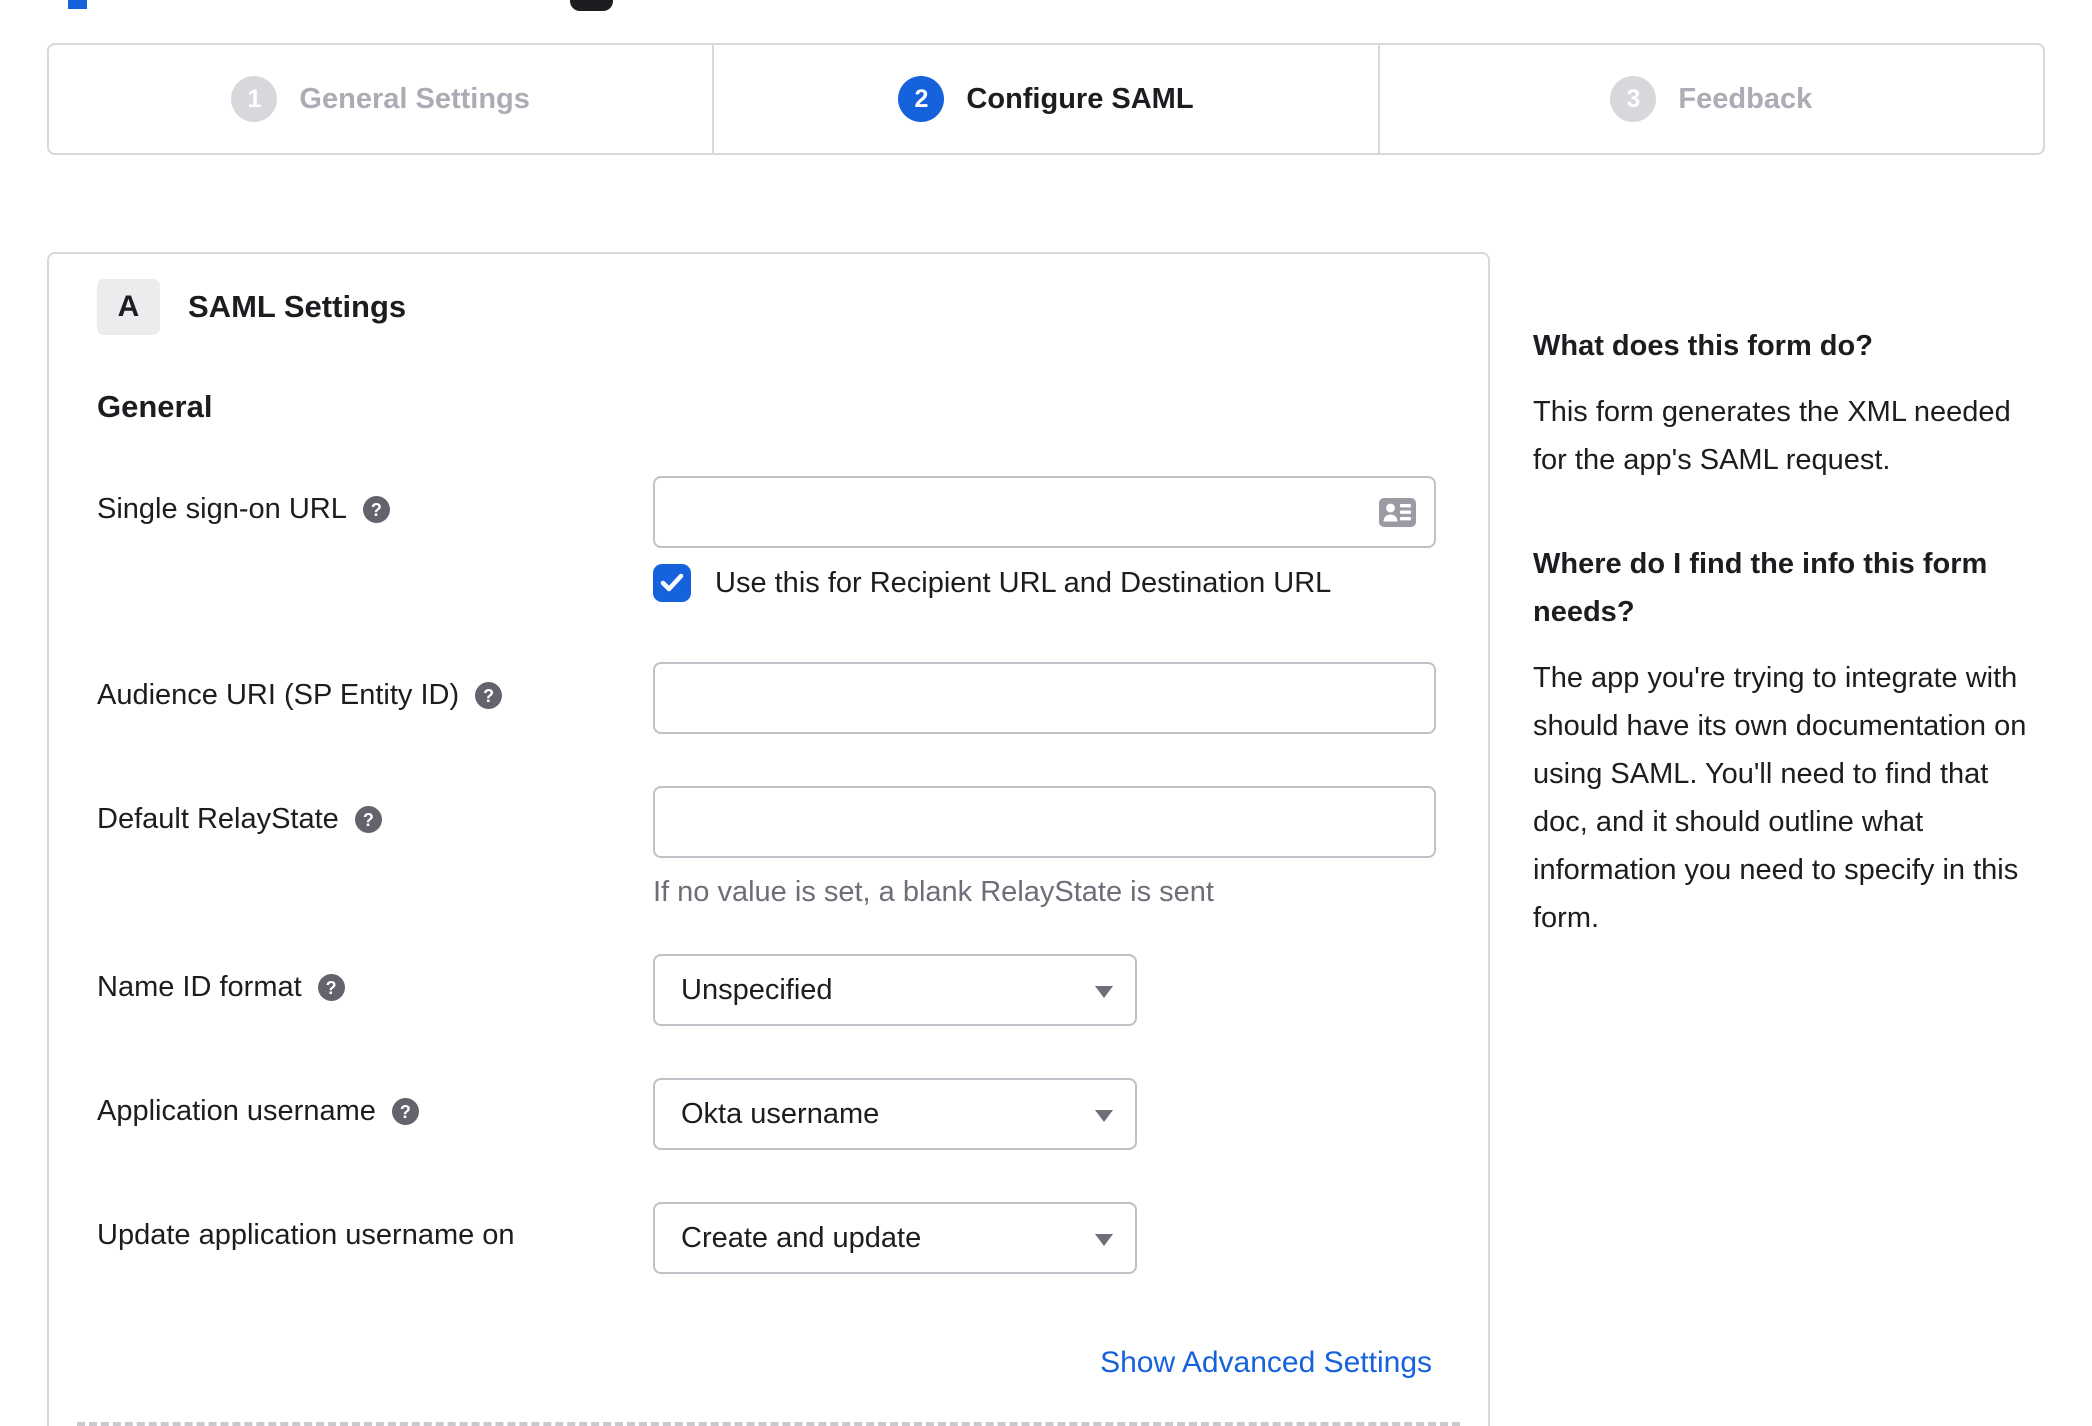 Image resolution: width=2092 pixels, height=1426 pixels. What do you see at coordinates (278, 695) in the screenshot?
I see `audience-uri-label-text: Audience URI (SP Entity ID)` at bounding box center [278, 695].